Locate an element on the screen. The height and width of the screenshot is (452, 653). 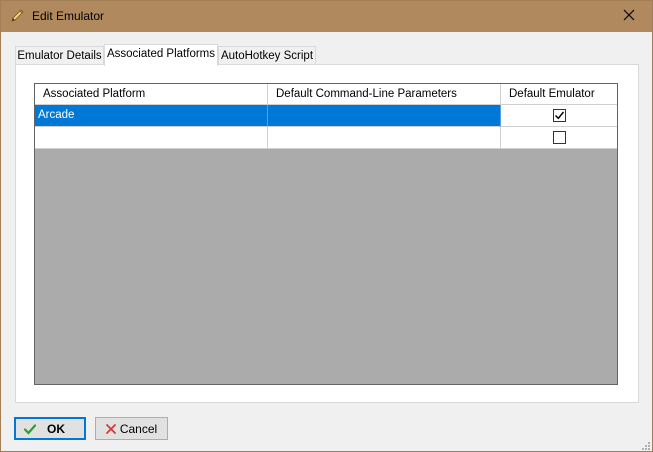
cancel-label: Cancel is located at coordinates (138, 429).